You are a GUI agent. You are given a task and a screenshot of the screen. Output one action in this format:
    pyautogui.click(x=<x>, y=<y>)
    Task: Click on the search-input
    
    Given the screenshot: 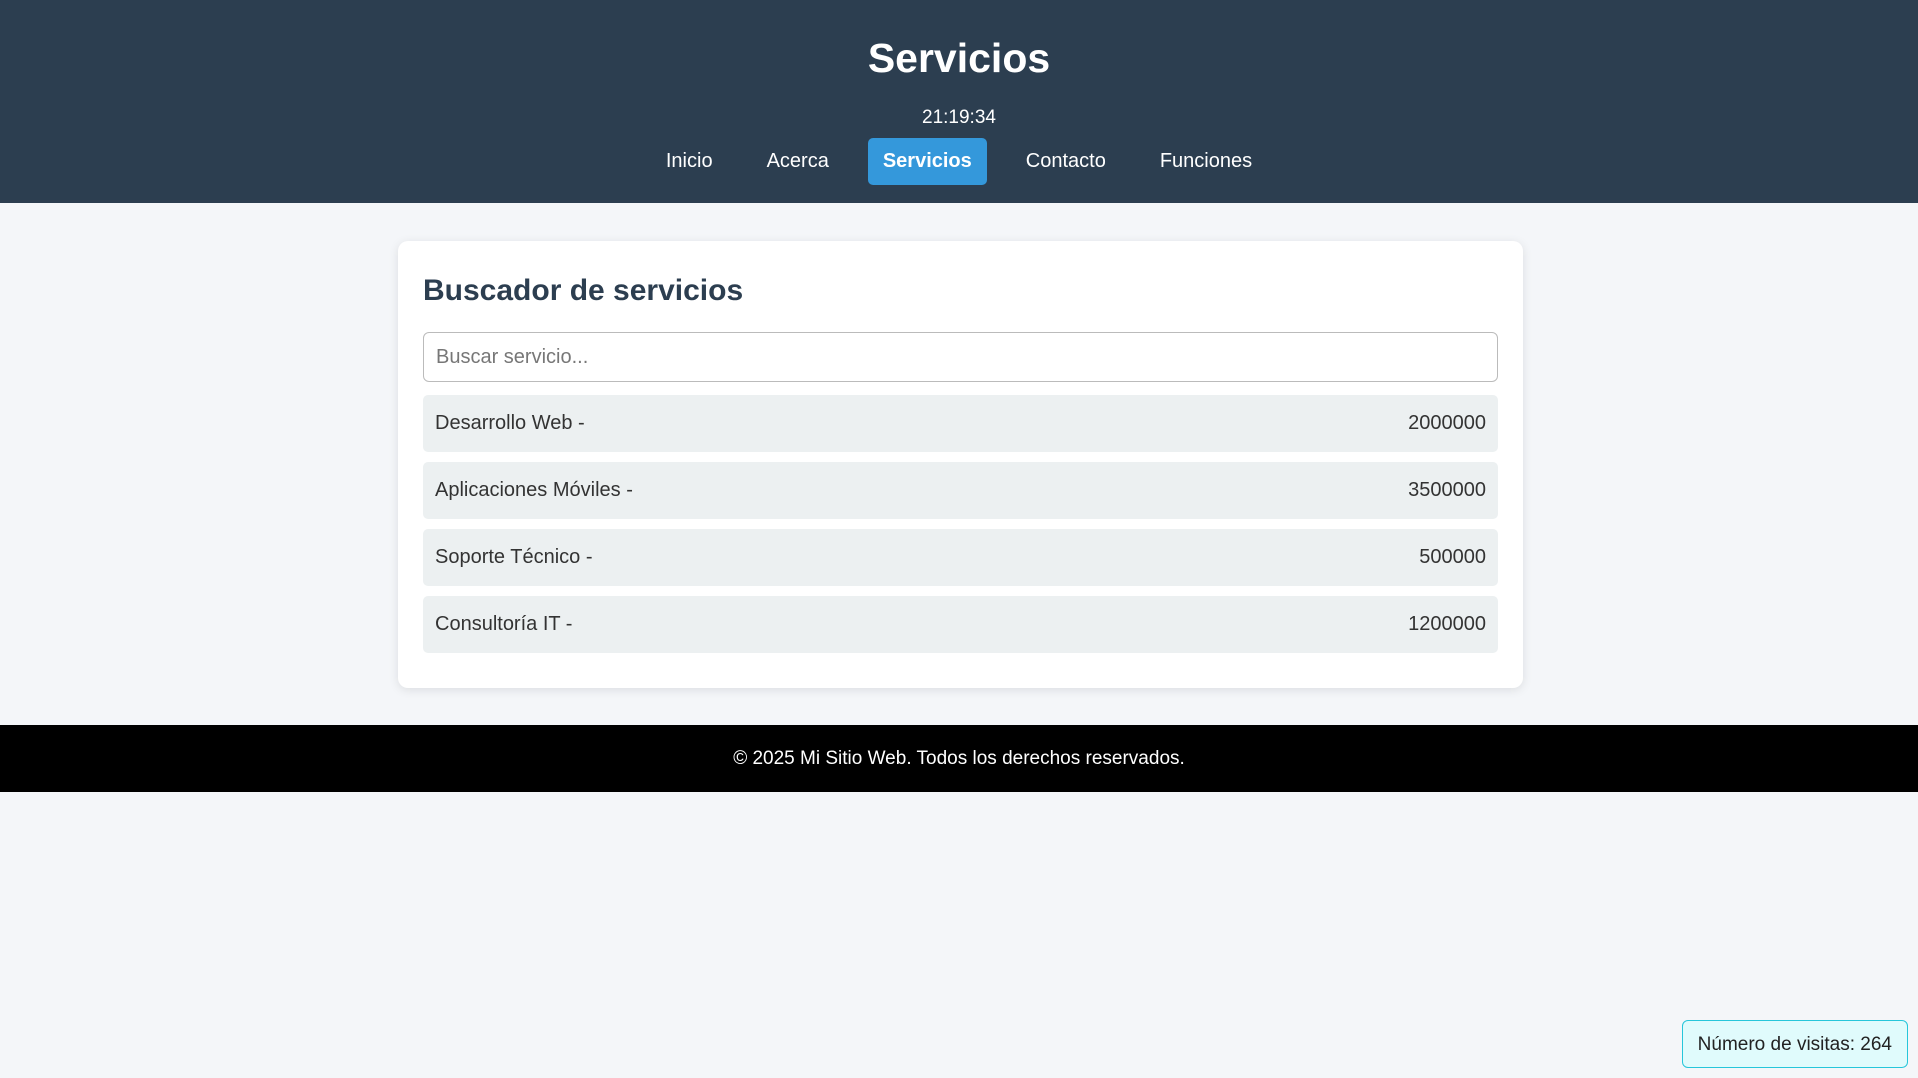 What is the action you would take?
    pyautogui.click(x=960, y=357)
    